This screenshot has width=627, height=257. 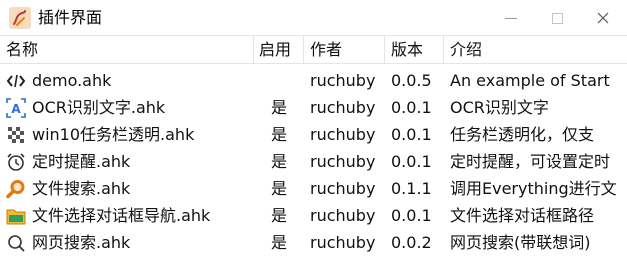 I want to click on maximize-button, so click(x=557, y=18).